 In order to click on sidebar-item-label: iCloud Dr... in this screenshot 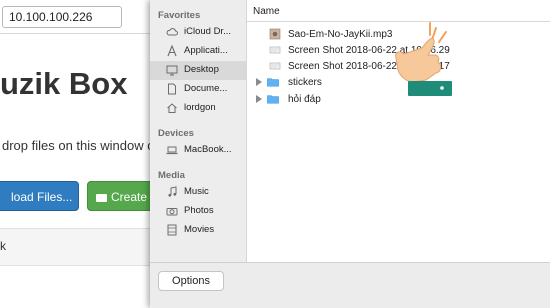, I will do `click(207, 31)`.